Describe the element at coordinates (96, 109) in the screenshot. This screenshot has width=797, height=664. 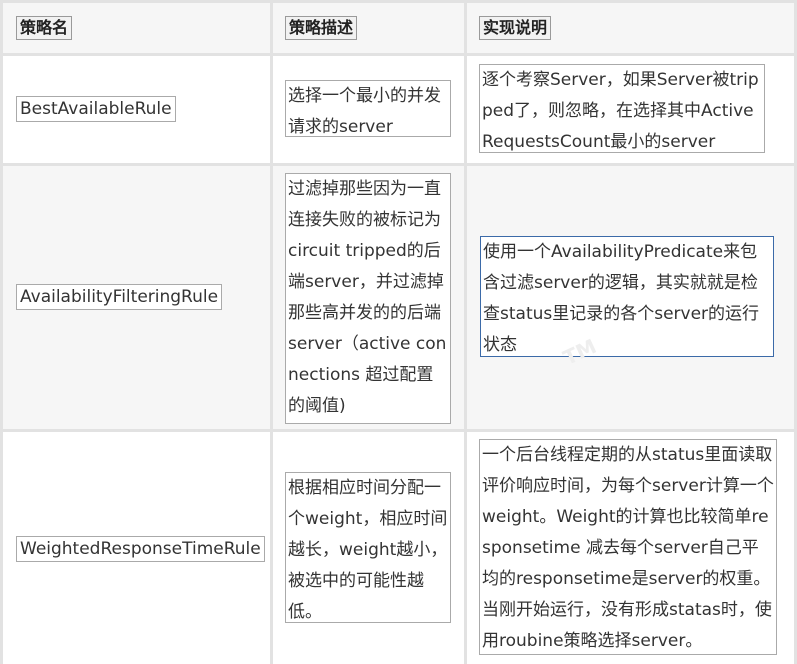
I see `row1-name: BestAvailableRule` at that location.